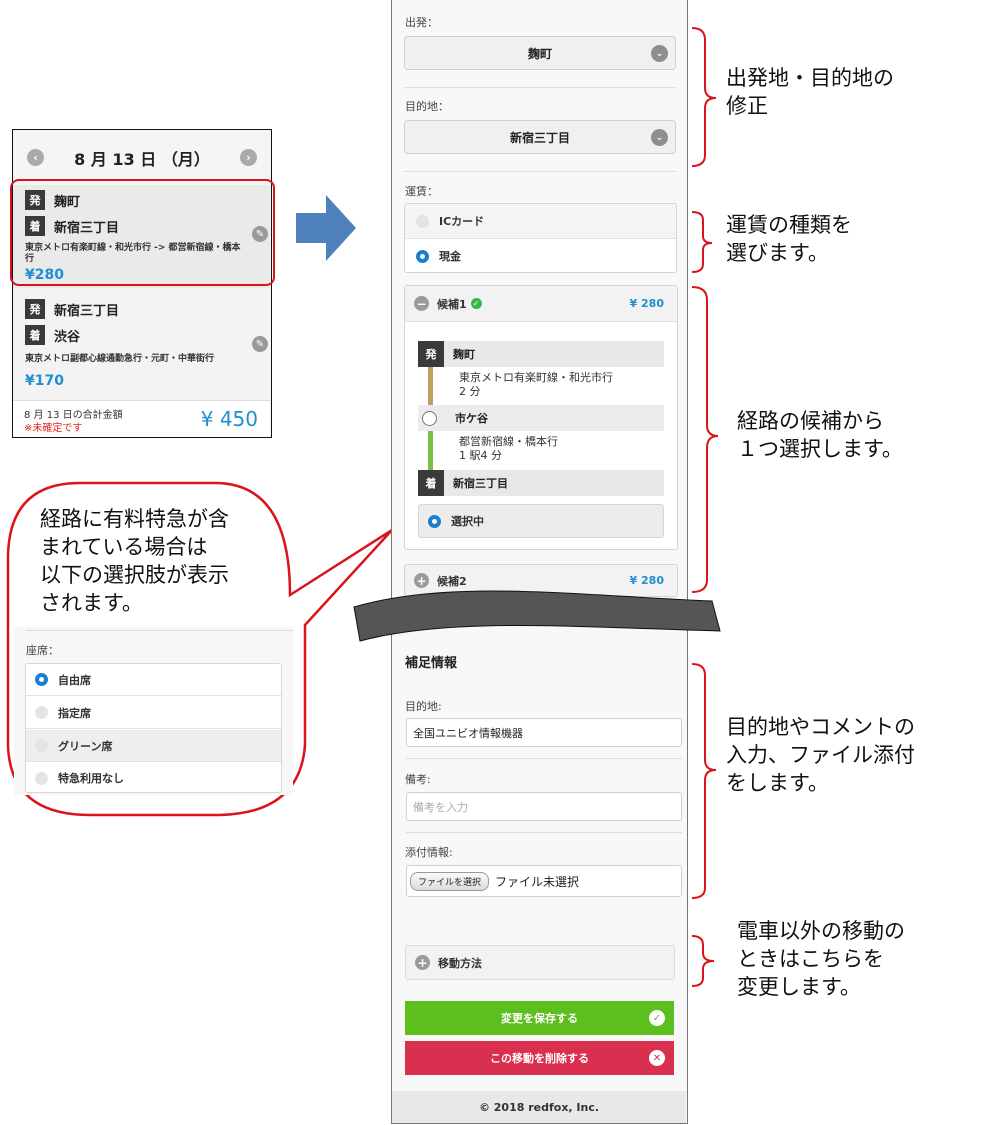  Describe the element at coordinates (326, 228) in the screenshot. I see `arrow-right-icon` at that location.